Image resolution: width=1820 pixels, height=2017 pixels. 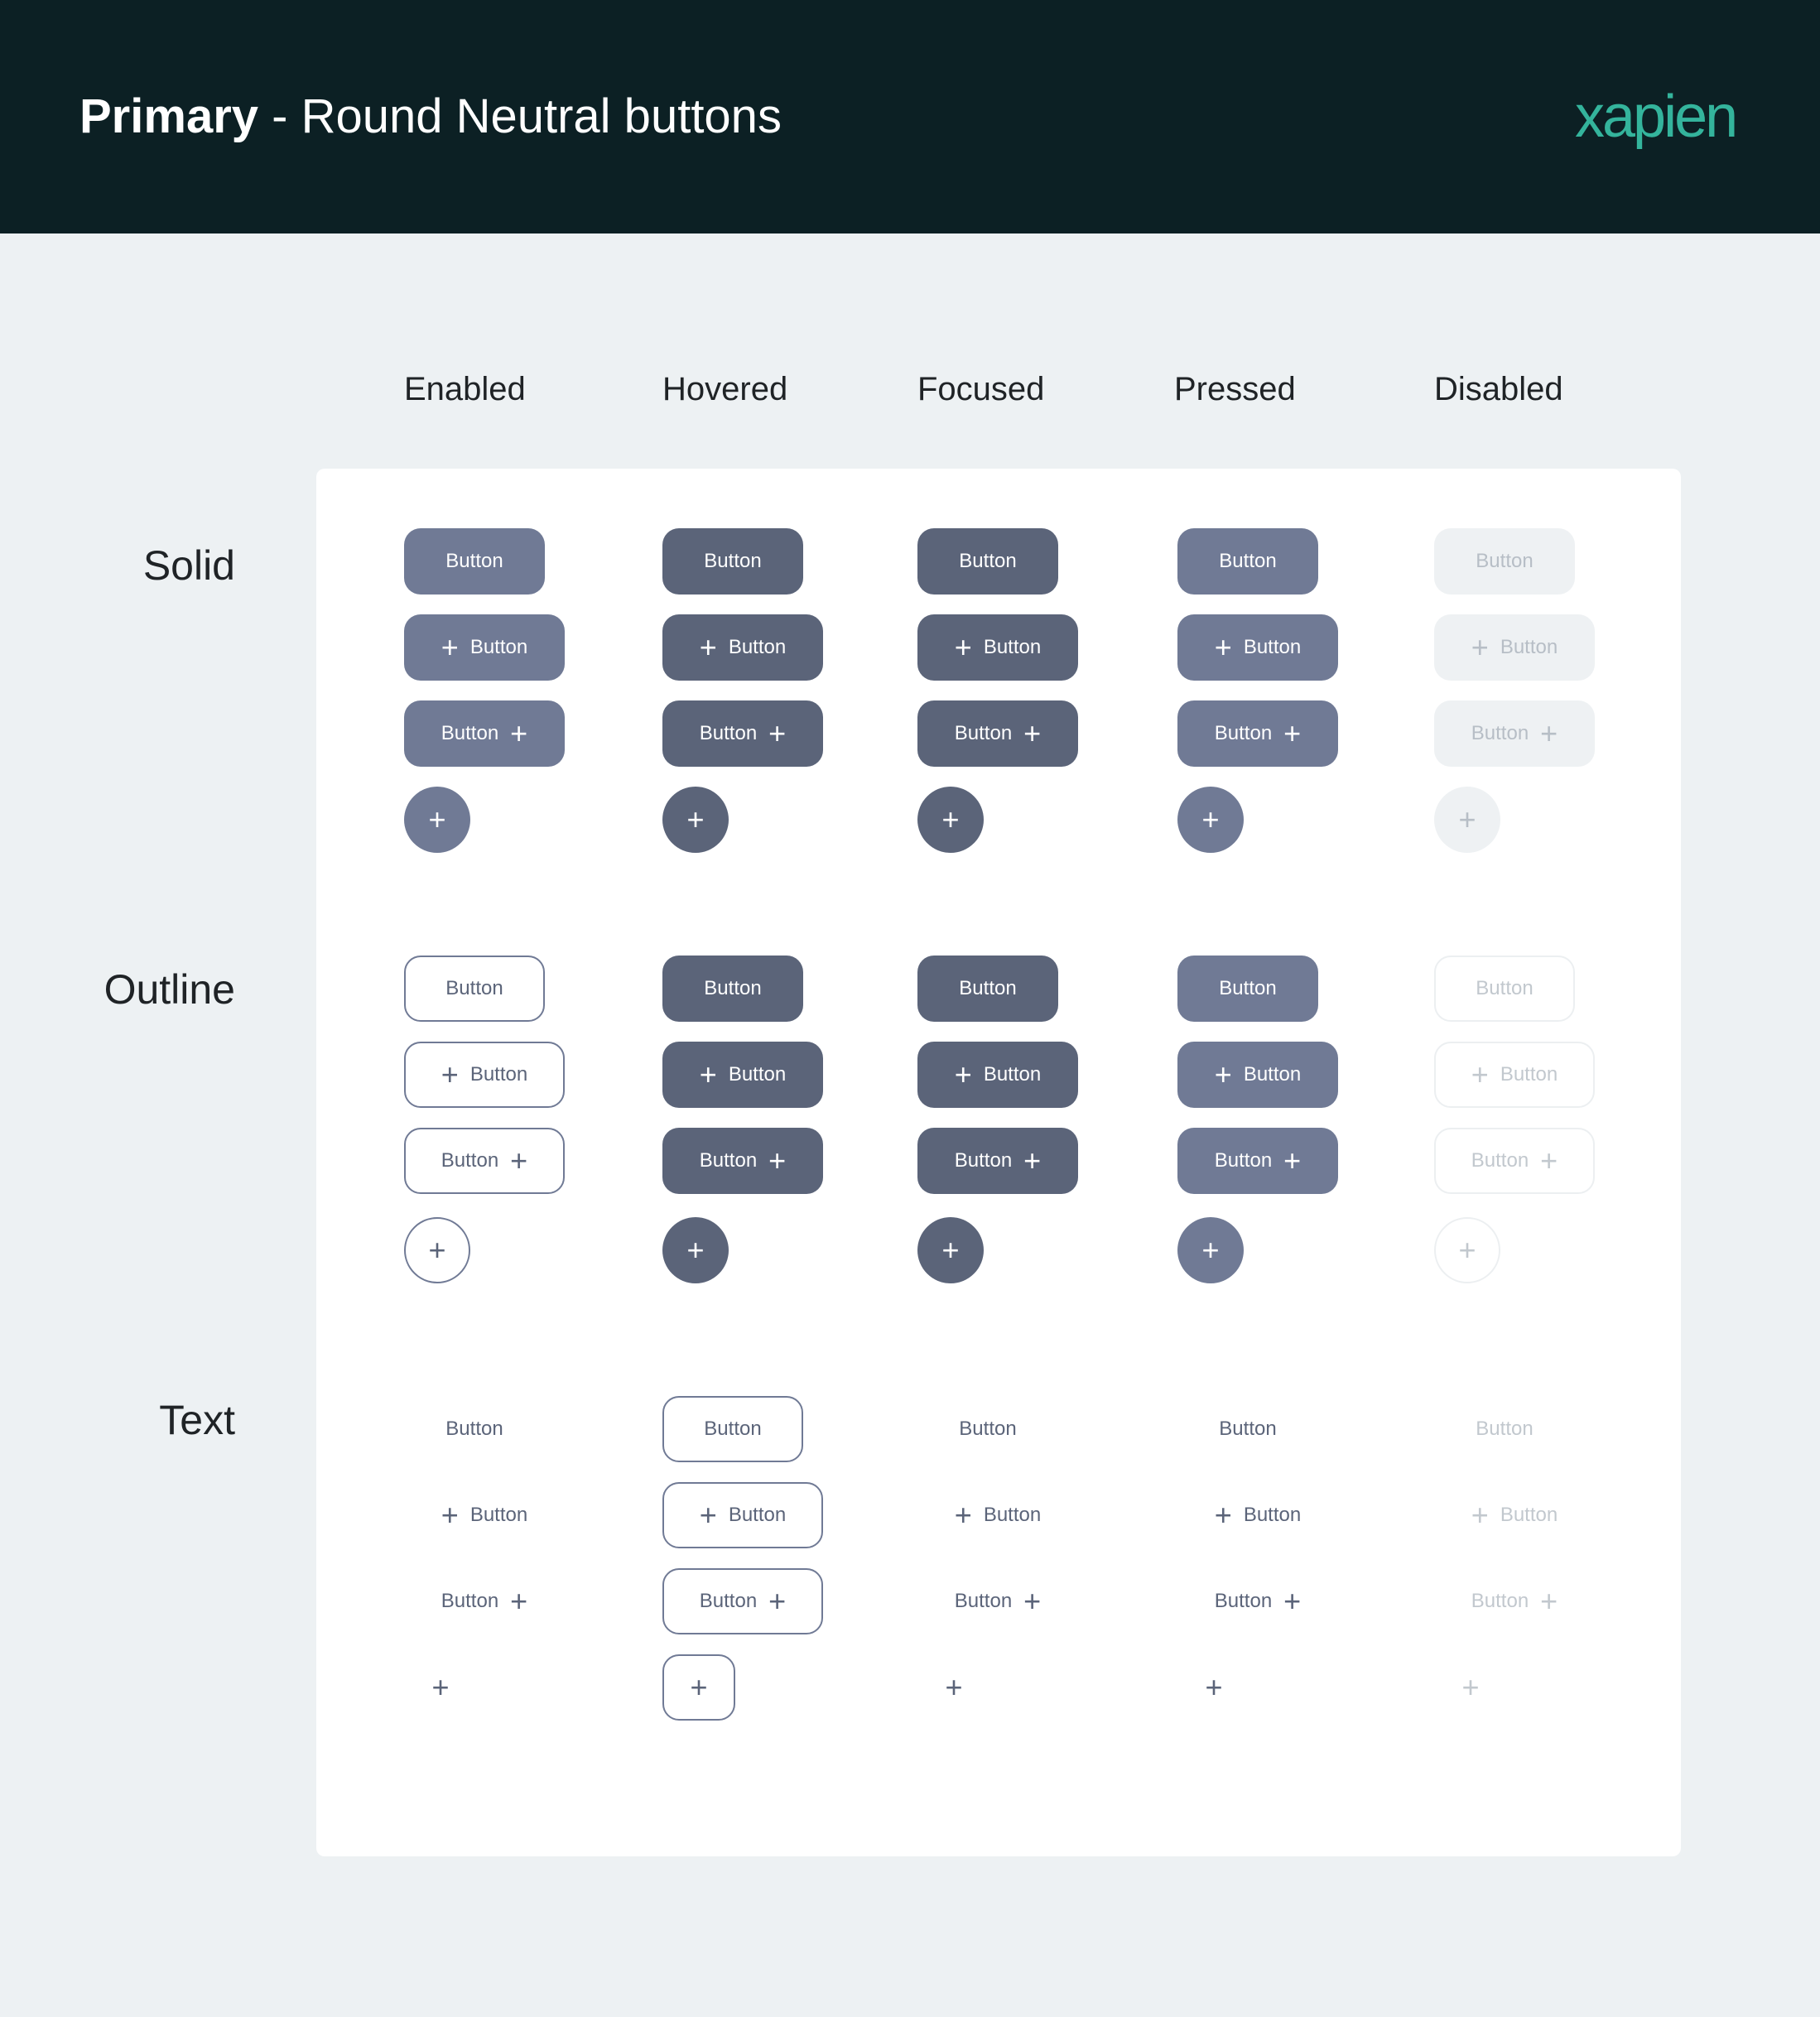 I want to click on text-button-leading-icon-focused: + Button, so click(x=997, y=1515).